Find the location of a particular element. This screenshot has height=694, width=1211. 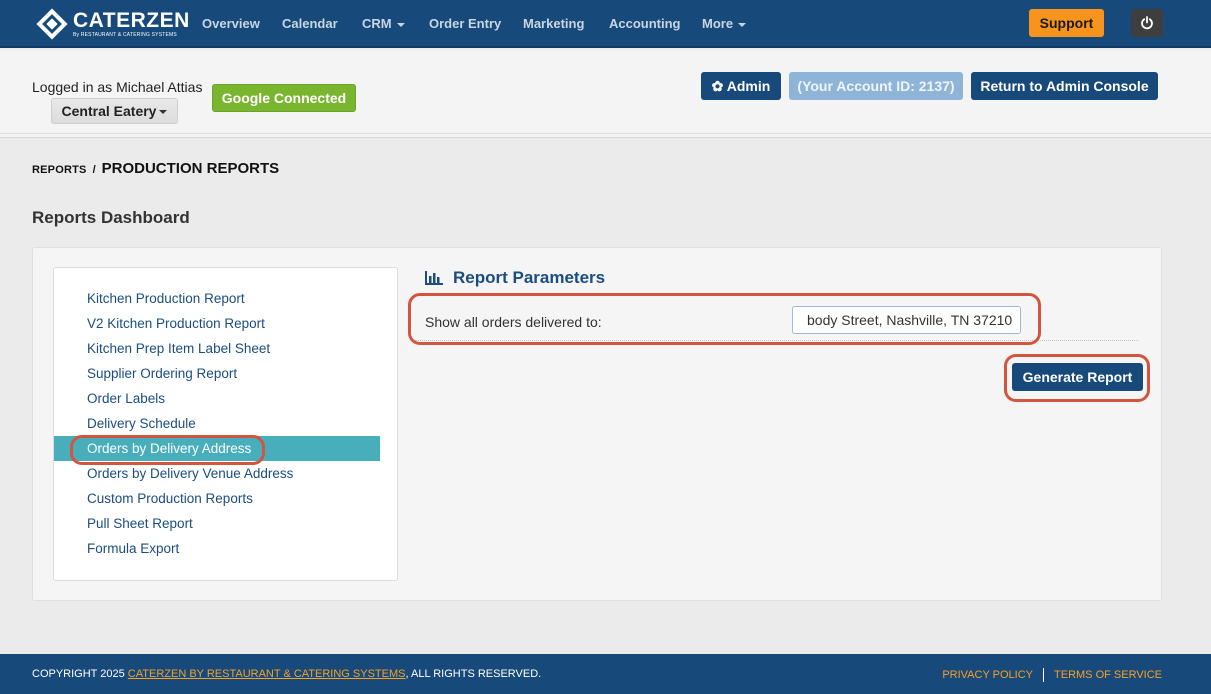

menu-item-formula-export: Formula Export is located at coordinates (217, 548).